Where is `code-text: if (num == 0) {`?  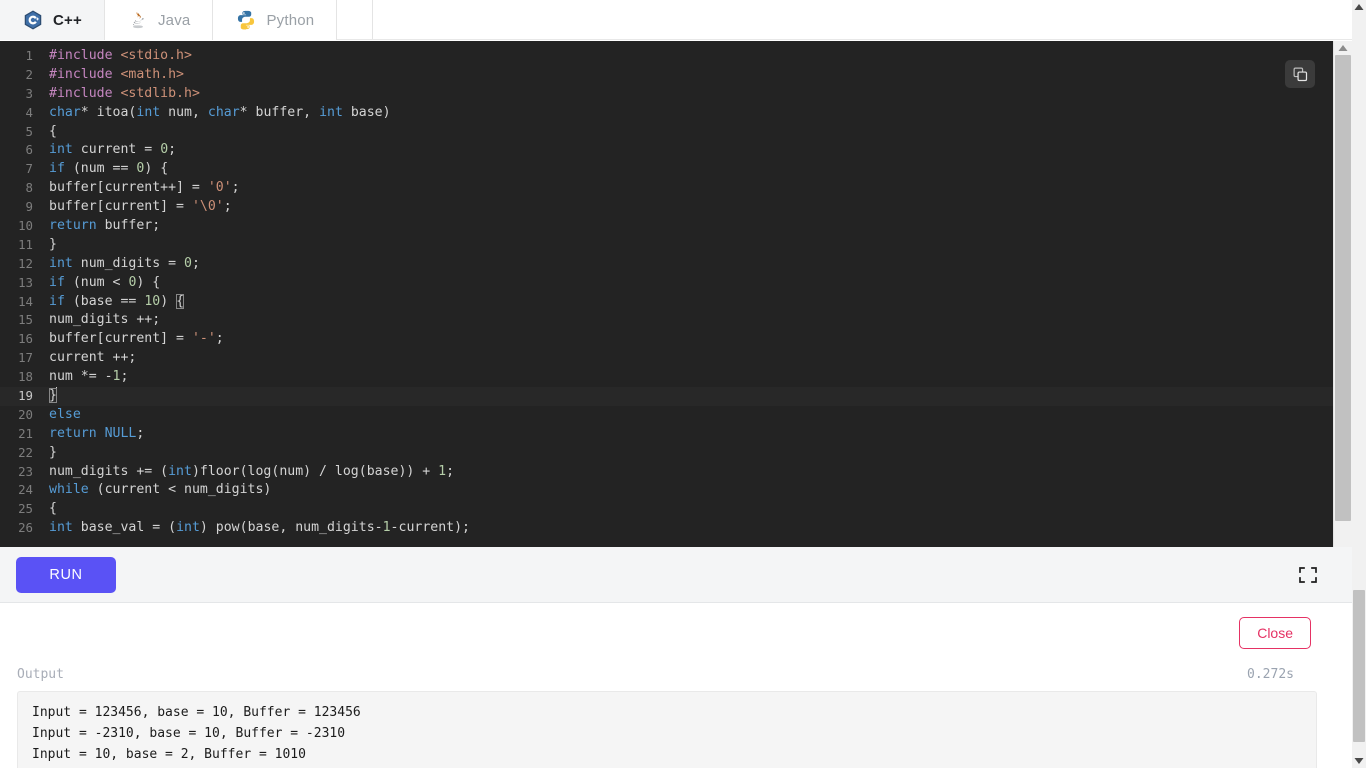
code-text: if (num == 0) { is located at coordinates (109, 169).